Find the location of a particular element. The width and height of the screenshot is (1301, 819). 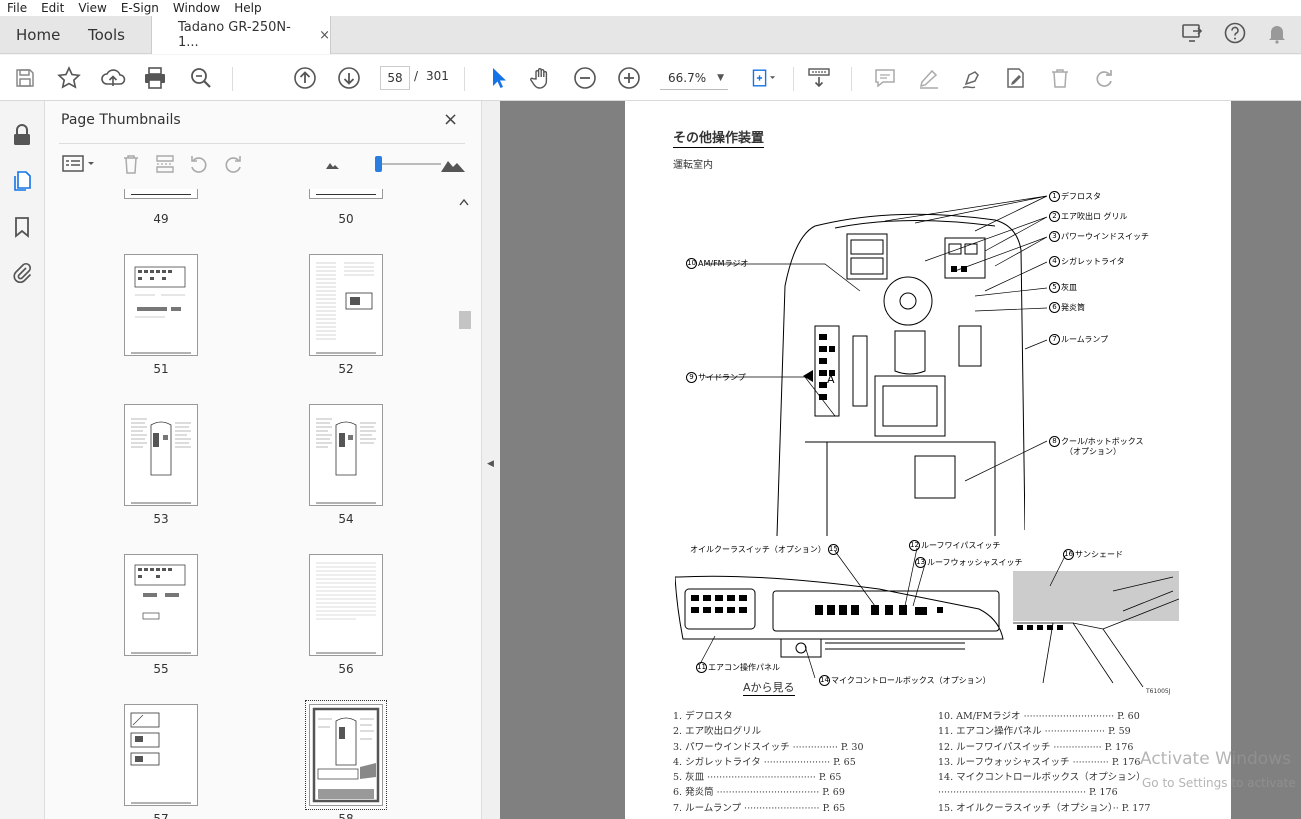

delete-page-icon is located at coordinates (131, 164).